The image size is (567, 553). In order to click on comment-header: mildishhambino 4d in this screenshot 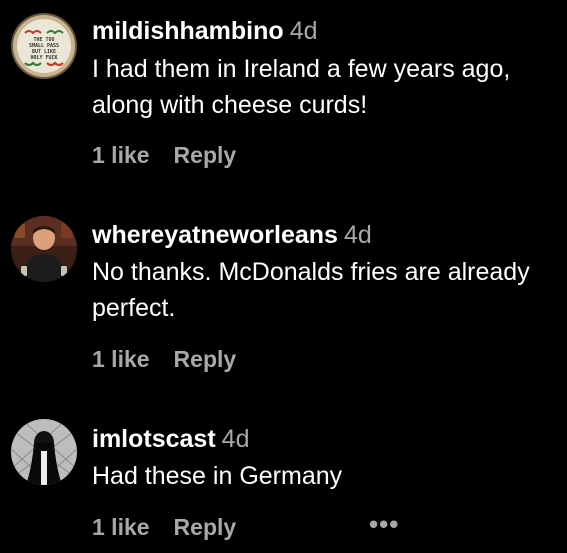, I will do `click(205, 31)`.